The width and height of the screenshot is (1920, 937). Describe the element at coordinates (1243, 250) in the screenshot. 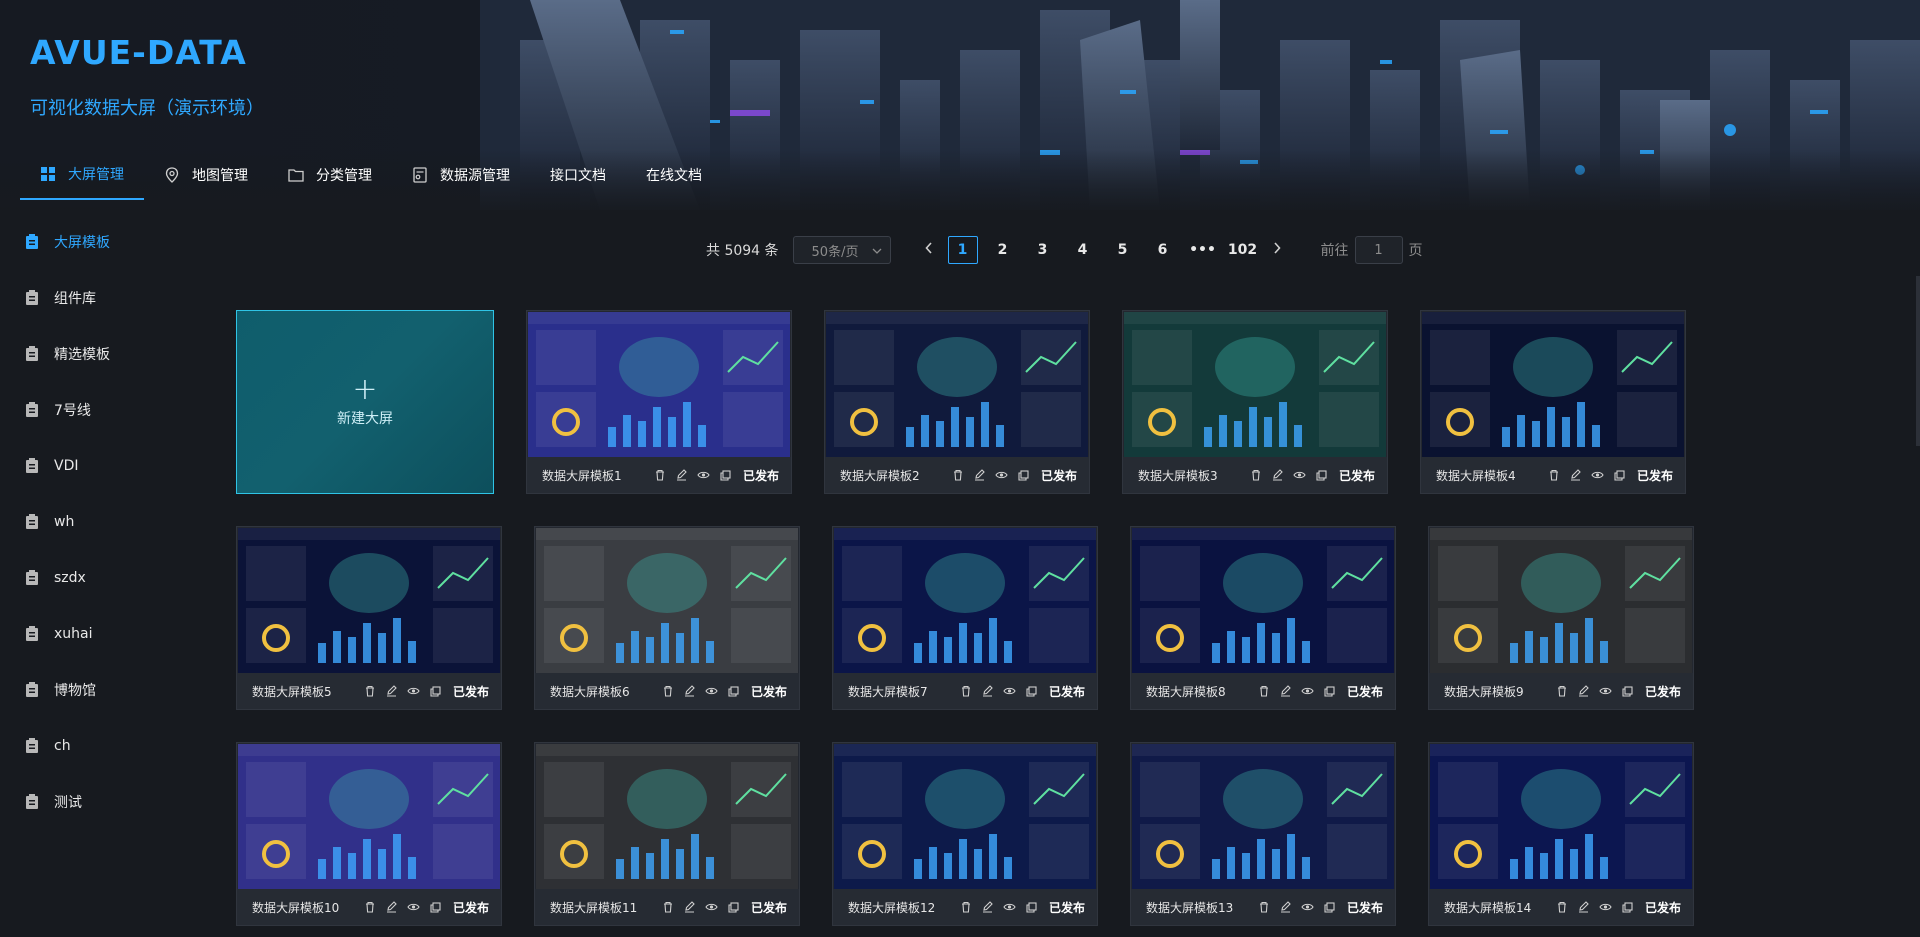

I see `page-number: 102` at that location.